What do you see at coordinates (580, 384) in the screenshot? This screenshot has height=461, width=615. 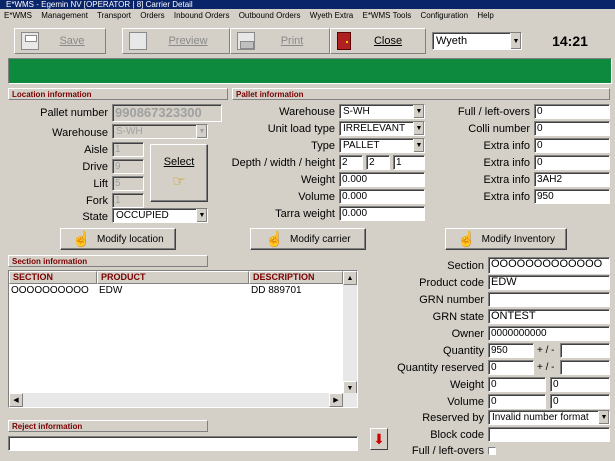 I see `weight-field-2: 0` at bounding box center [580, 384].